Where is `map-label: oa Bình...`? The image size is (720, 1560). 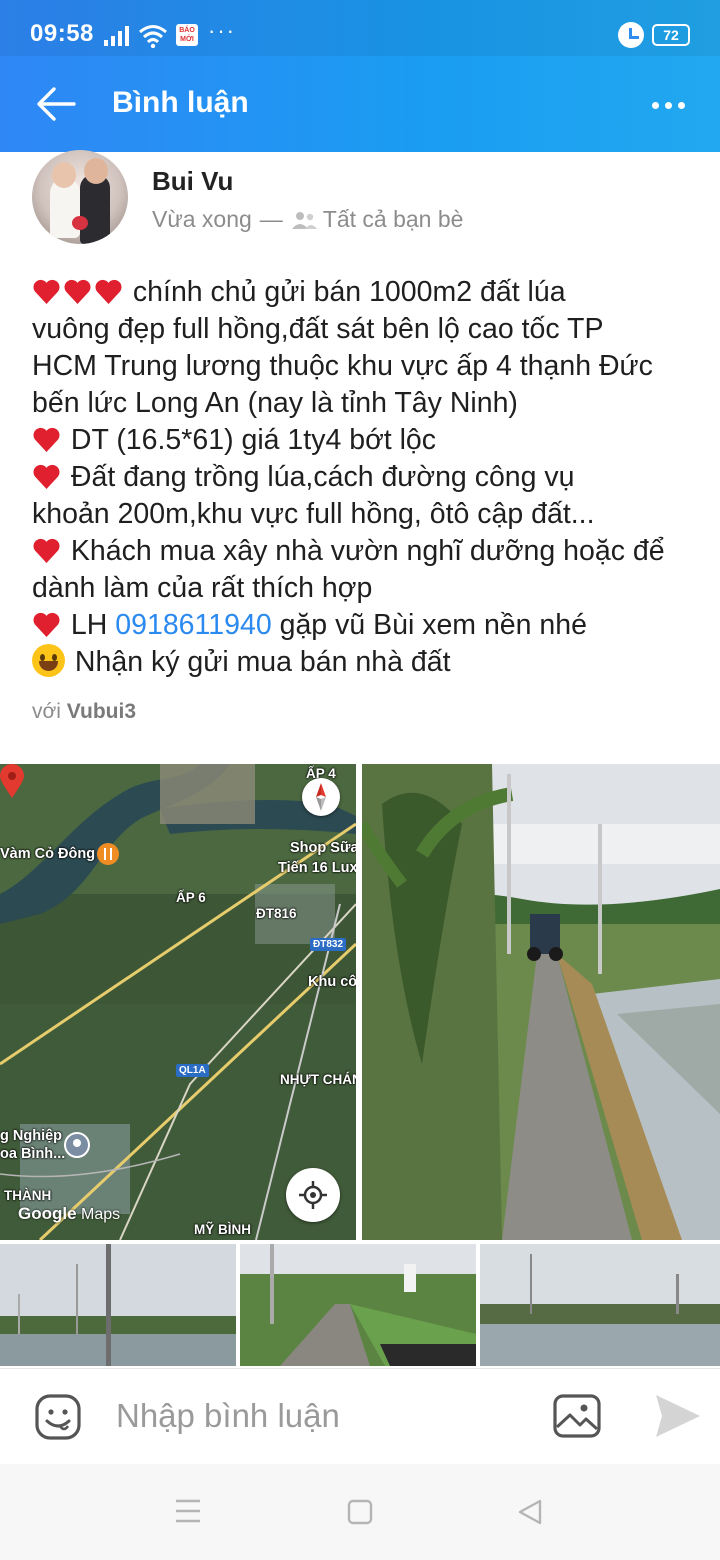
map-label: oa Bình... is located at coordinates (33, 1154).